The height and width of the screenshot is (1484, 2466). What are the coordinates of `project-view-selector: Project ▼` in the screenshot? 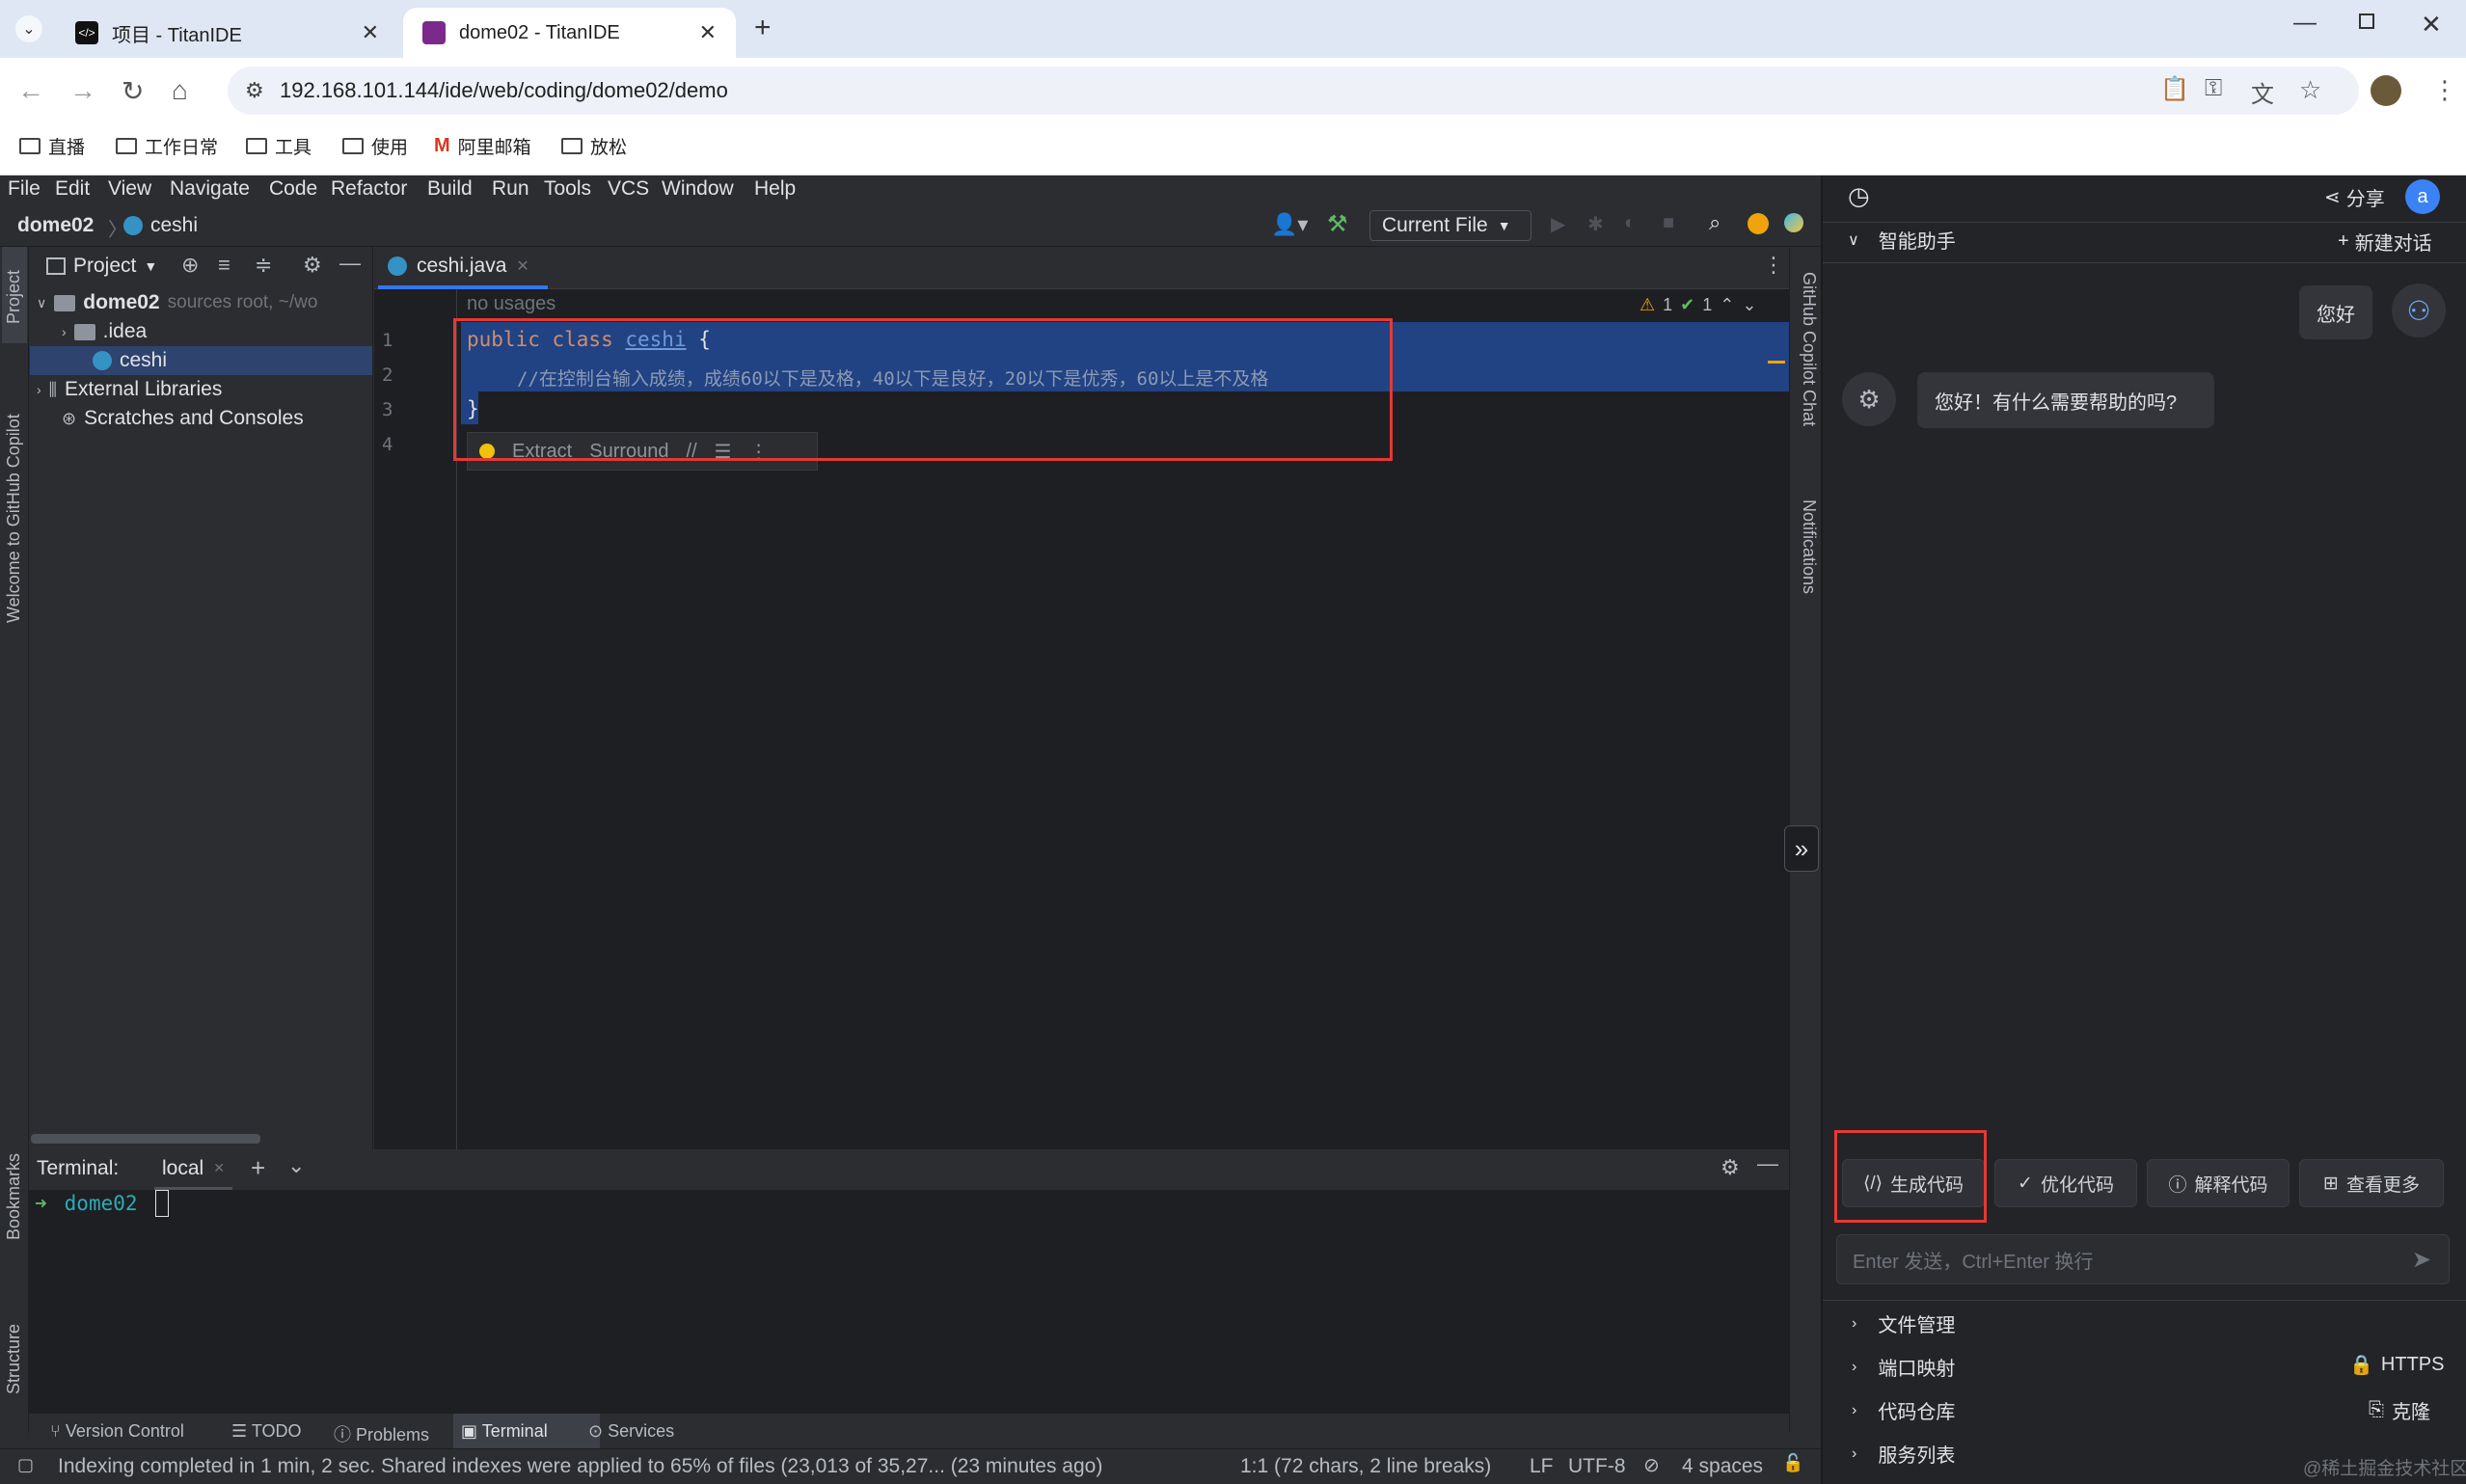 It's located at (102, 266).